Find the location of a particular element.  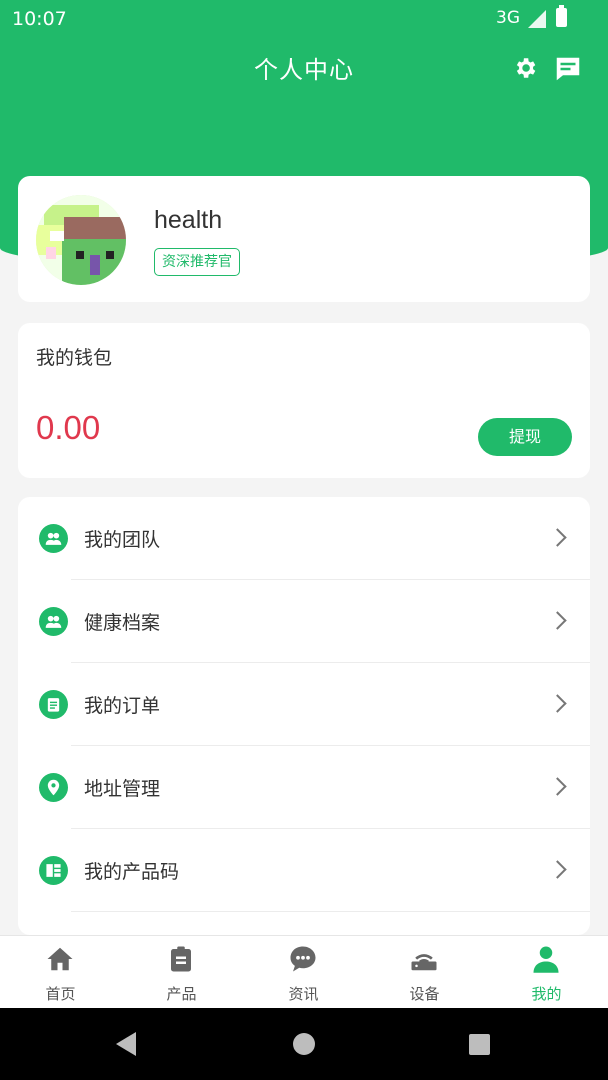

tab-label: 首页 is located at coordinates (60, 994).